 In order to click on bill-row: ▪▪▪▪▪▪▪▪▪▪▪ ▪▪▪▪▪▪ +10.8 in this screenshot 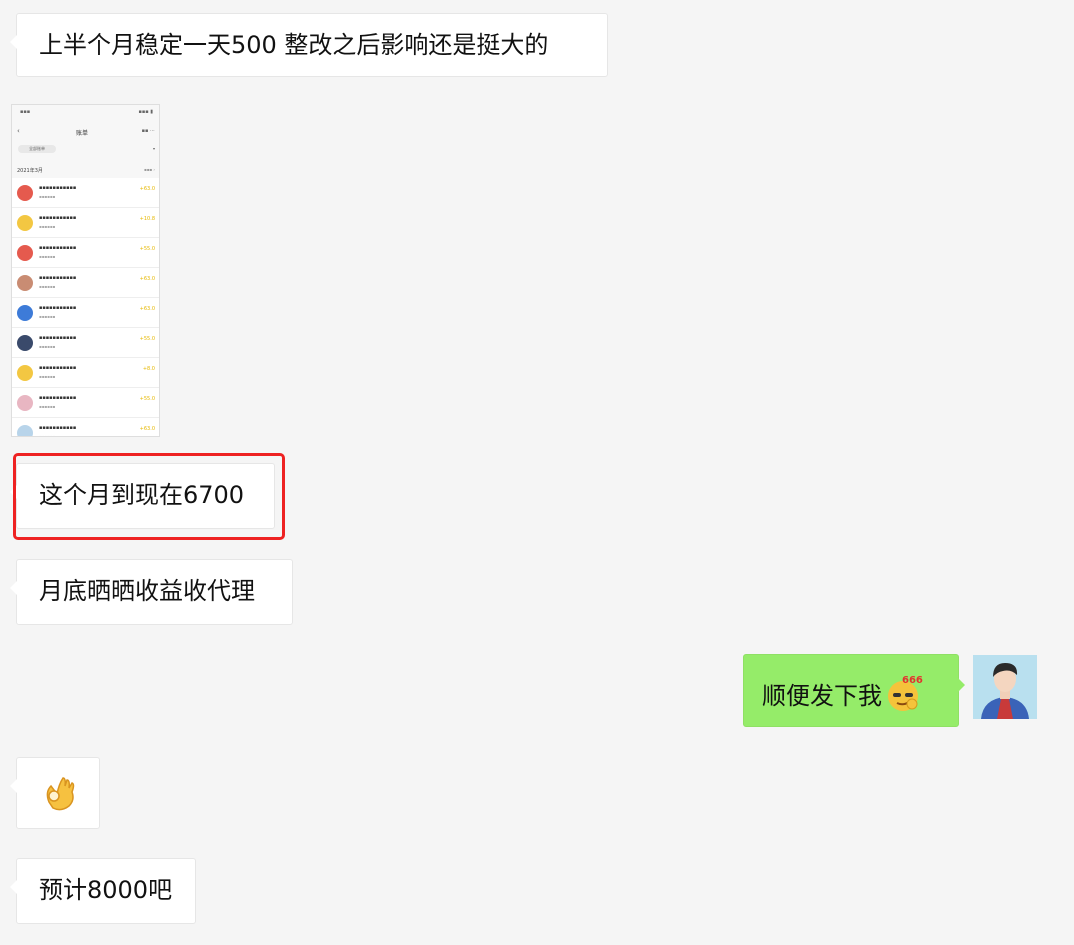, I will do `click(85, 223)`.